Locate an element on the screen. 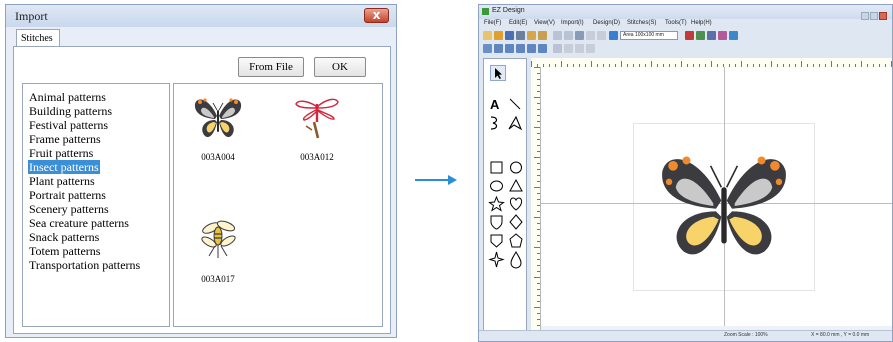 The width and height of the screenshot is (893, 342). hoop-size-select: Area 100x100 mm is located at coordinates (649, 35).